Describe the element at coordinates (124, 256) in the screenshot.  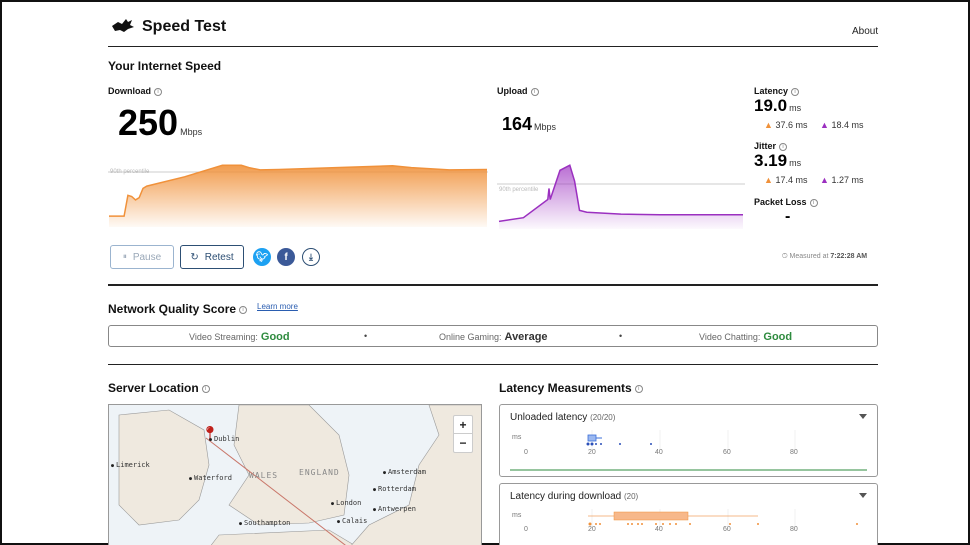
I see `pause-icon: ⏸` at that location.